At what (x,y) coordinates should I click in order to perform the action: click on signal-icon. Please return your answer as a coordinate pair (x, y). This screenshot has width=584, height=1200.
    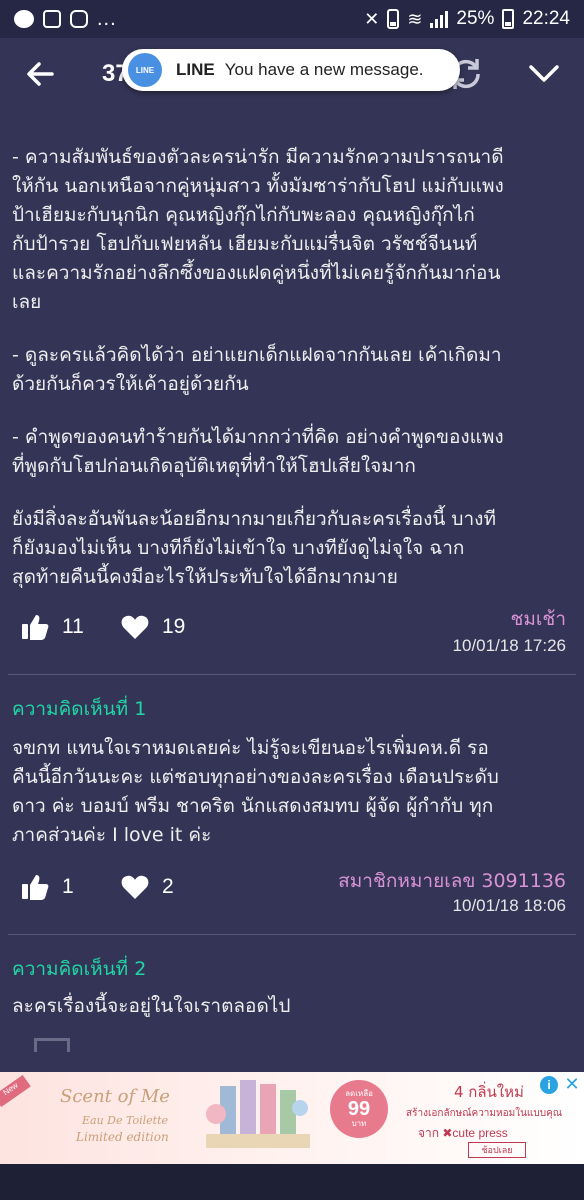
    Looking at the image, I should click on (439, 19).